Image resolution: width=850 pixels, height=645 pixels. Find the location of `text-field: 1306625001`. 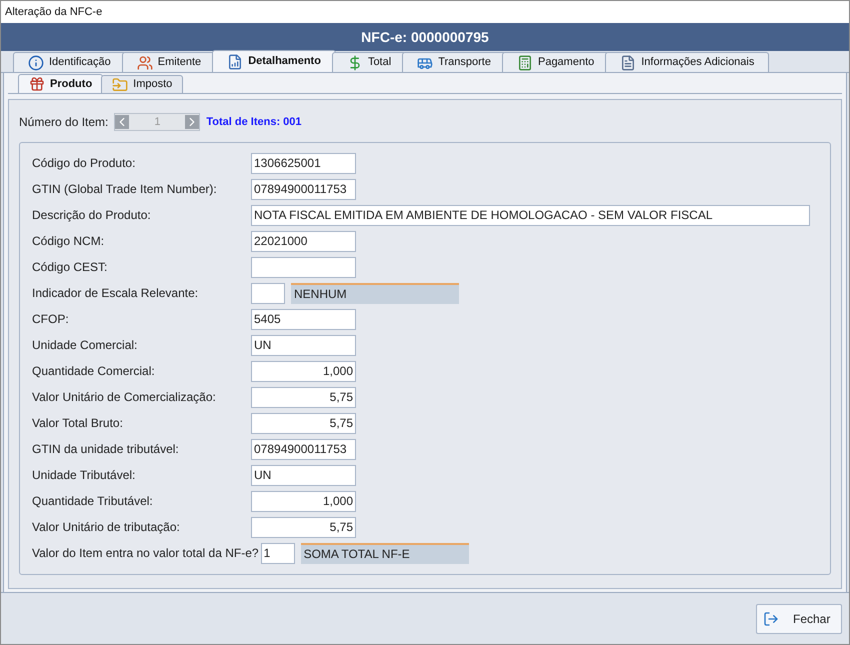

text-field: 1306625001 is located at coordinates (303, 163).